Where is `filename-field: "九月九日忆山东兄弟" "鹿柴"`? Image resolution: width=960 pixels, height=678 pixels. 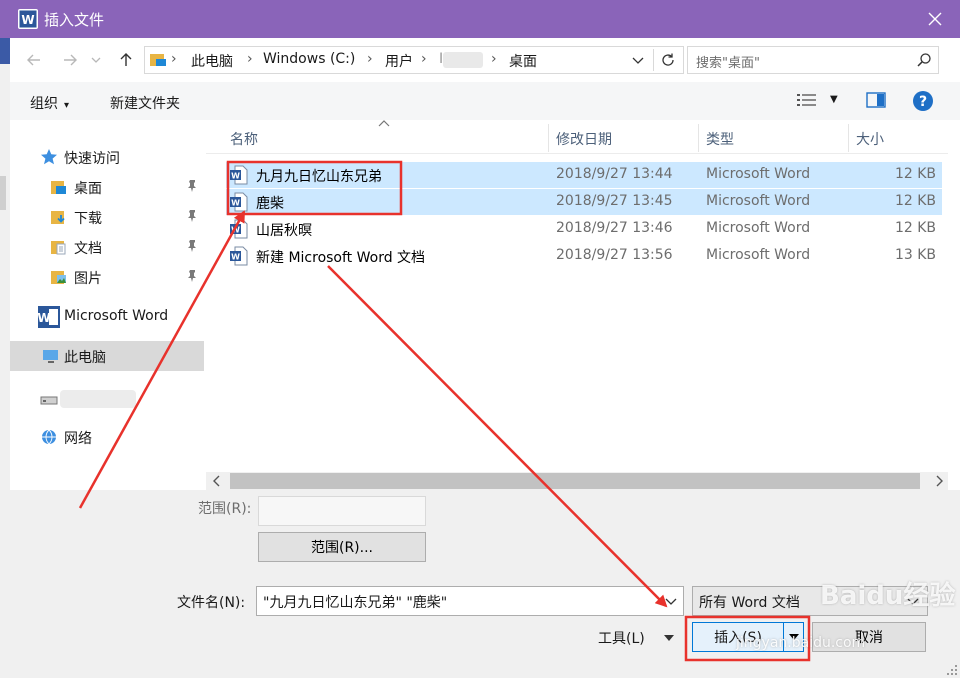
filename-field: "九月九日忆山东兄弟" "鹿柴" is located at coordinates (470, 601).